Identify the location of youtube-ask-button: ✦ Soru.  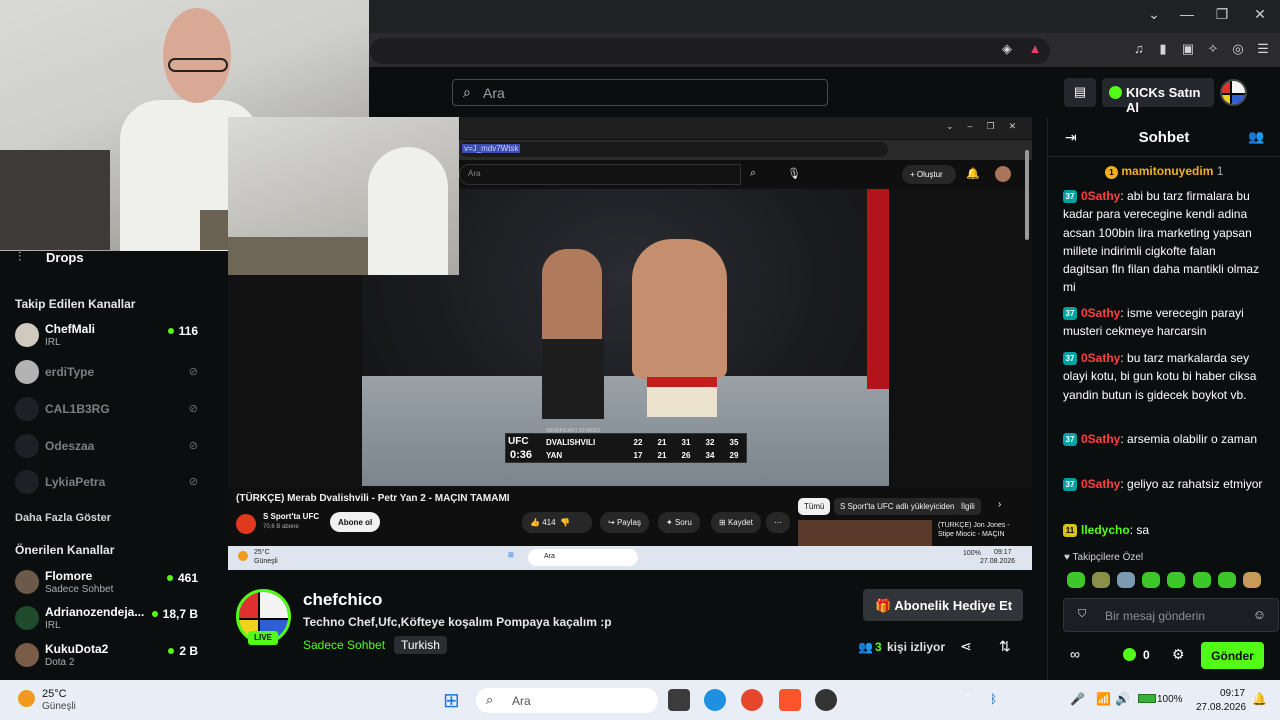
(679, 522).